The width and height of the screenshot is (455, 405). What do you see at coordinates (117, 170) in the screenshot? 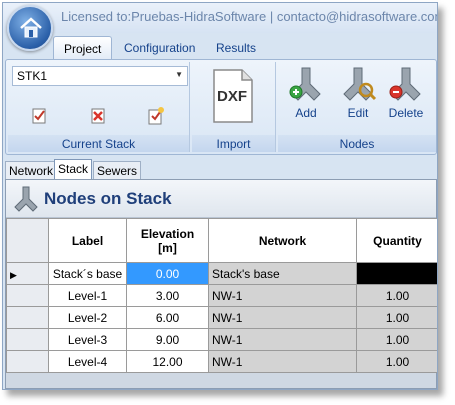
I see `tab-sewers: Sewers` at bounding box center [117, 170].